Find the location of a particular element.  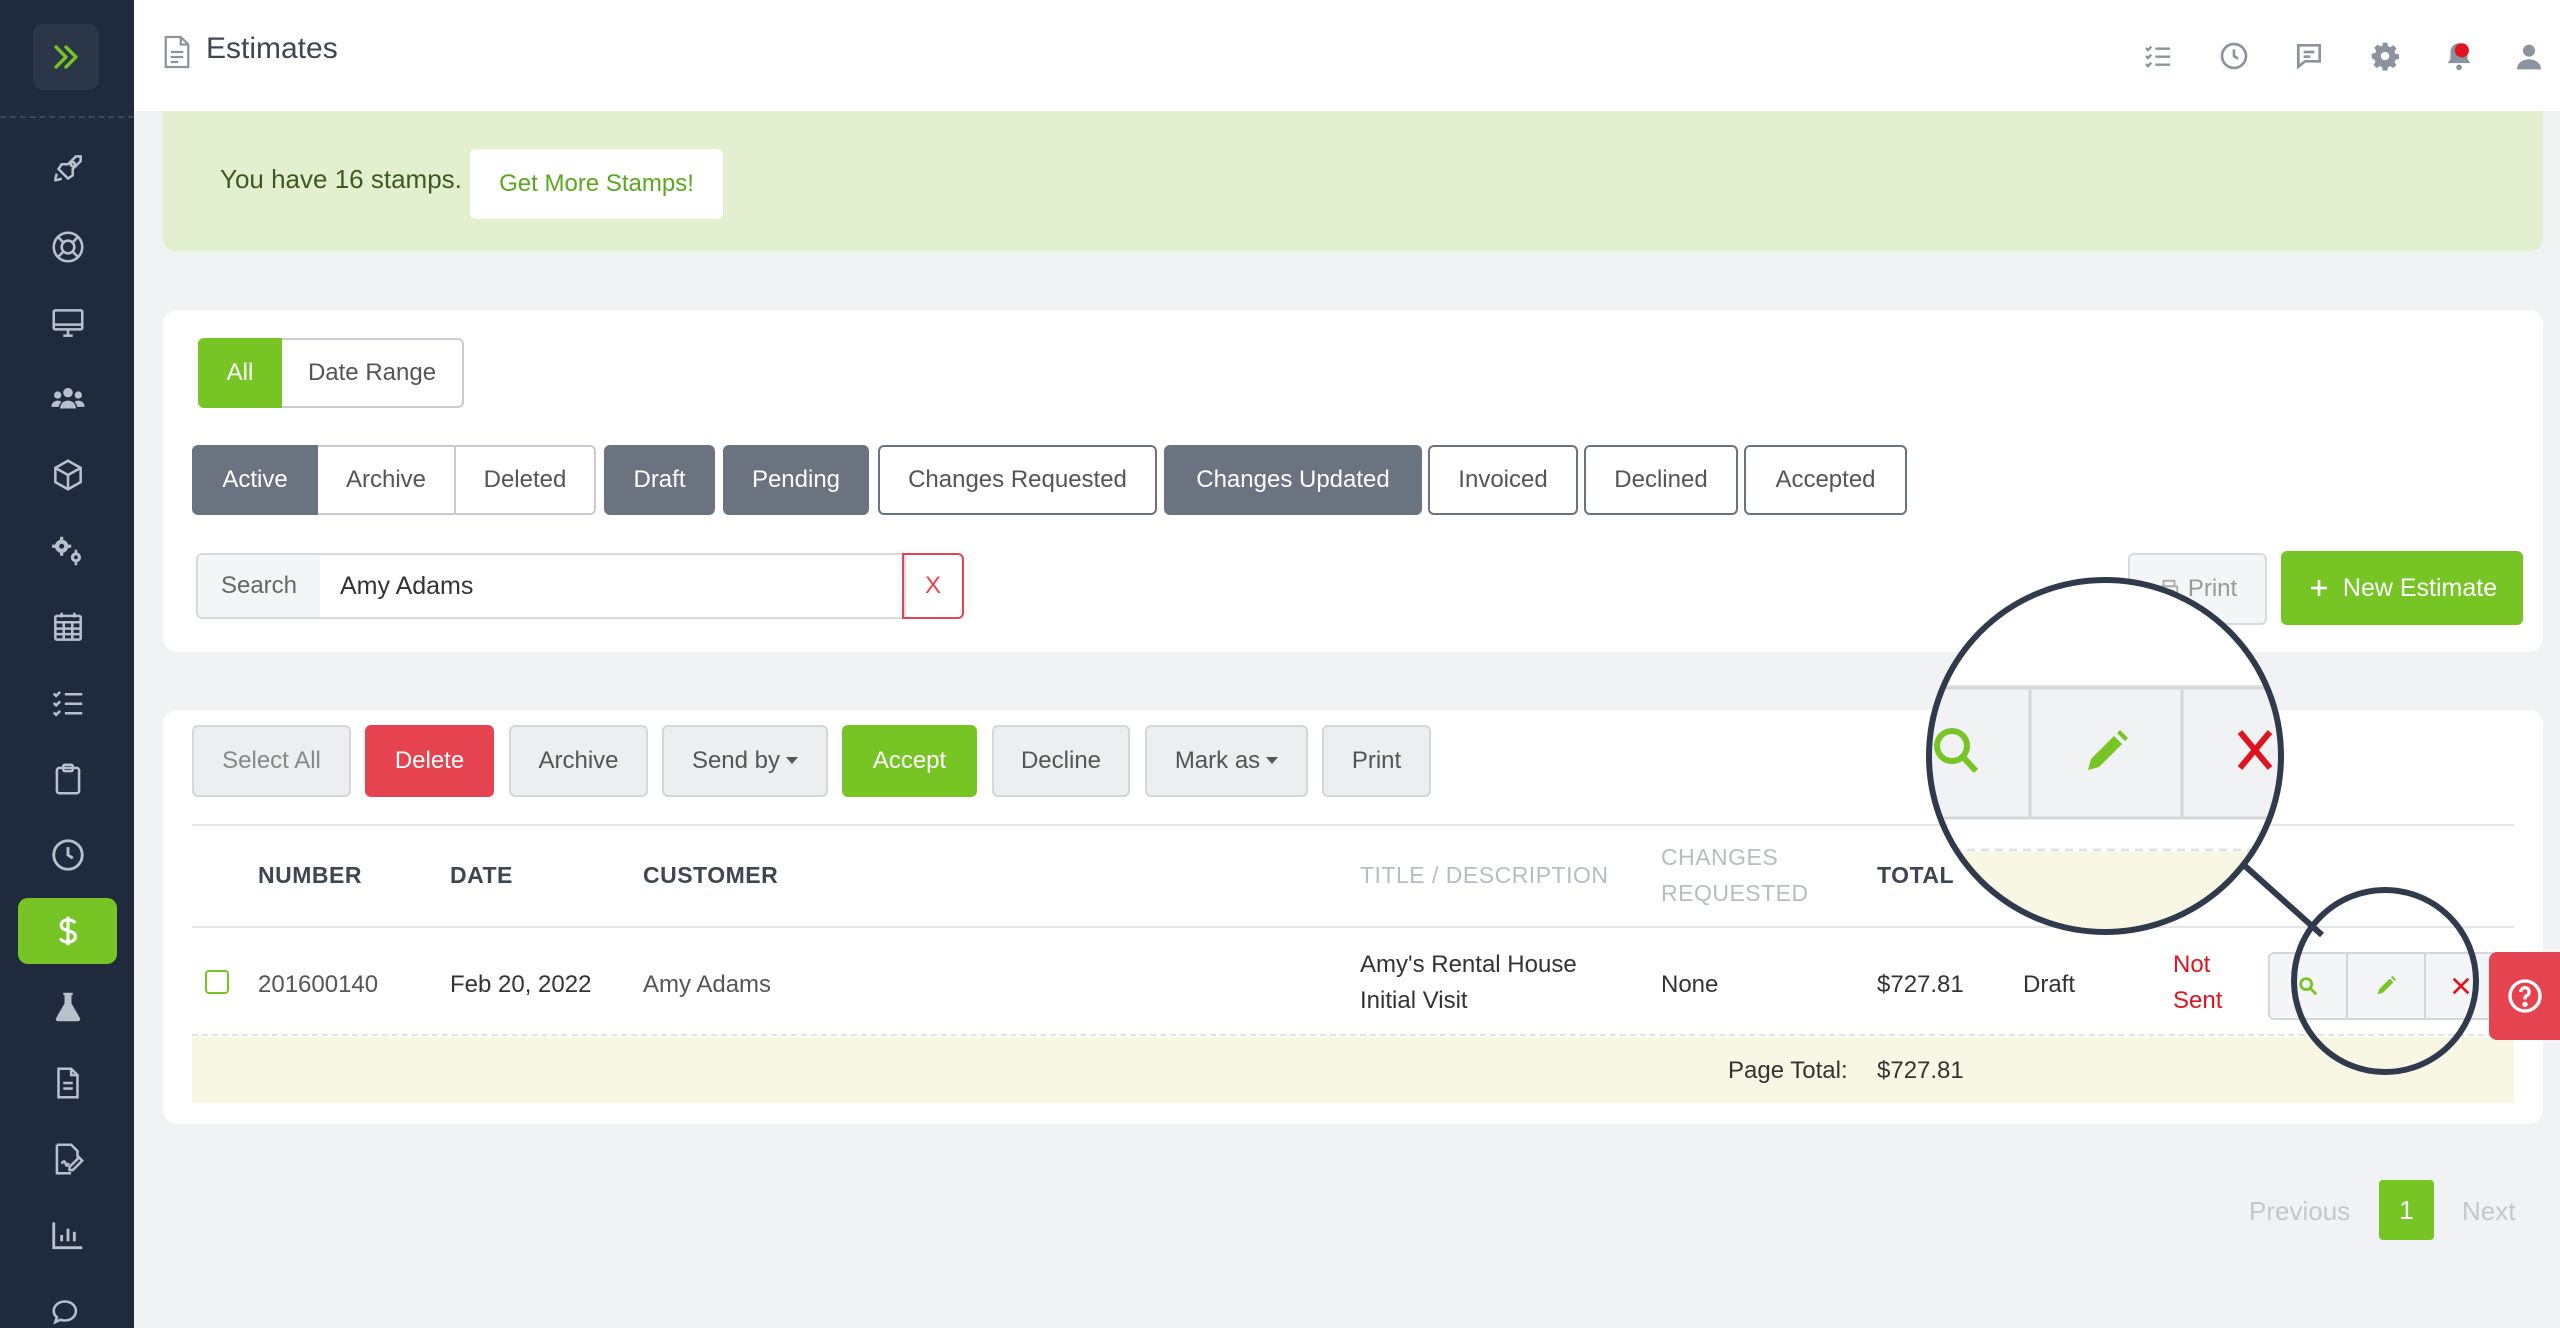

pagination-previous: Previous is located at coordinates (2299, 1211).